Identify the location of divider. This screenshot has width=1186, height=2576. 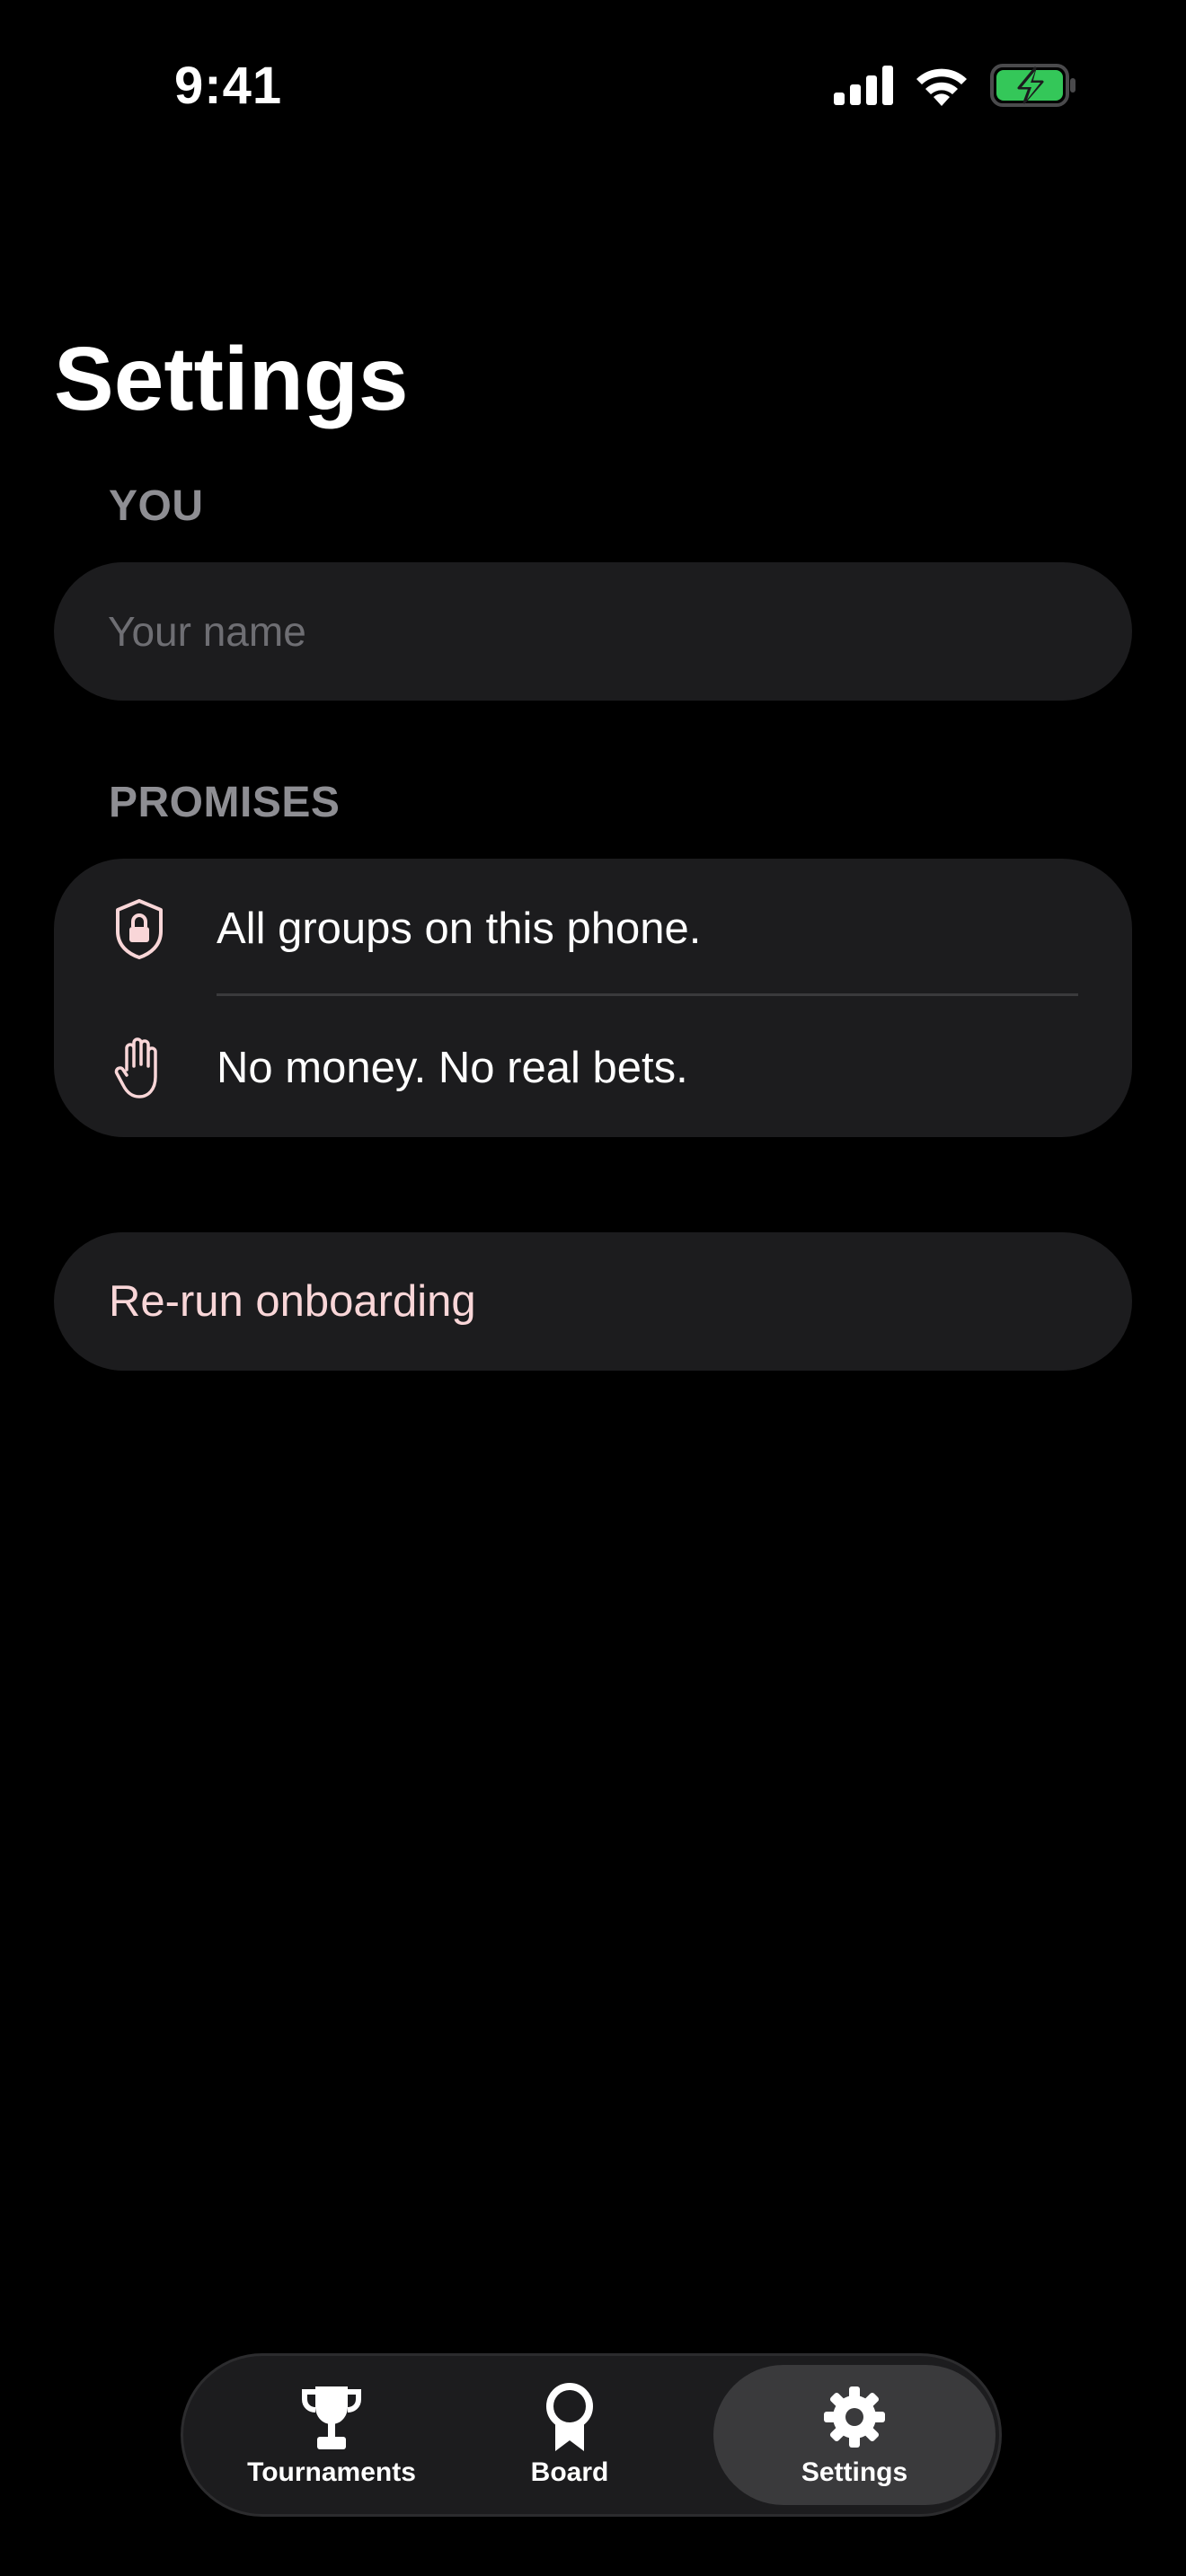
(647, 994).